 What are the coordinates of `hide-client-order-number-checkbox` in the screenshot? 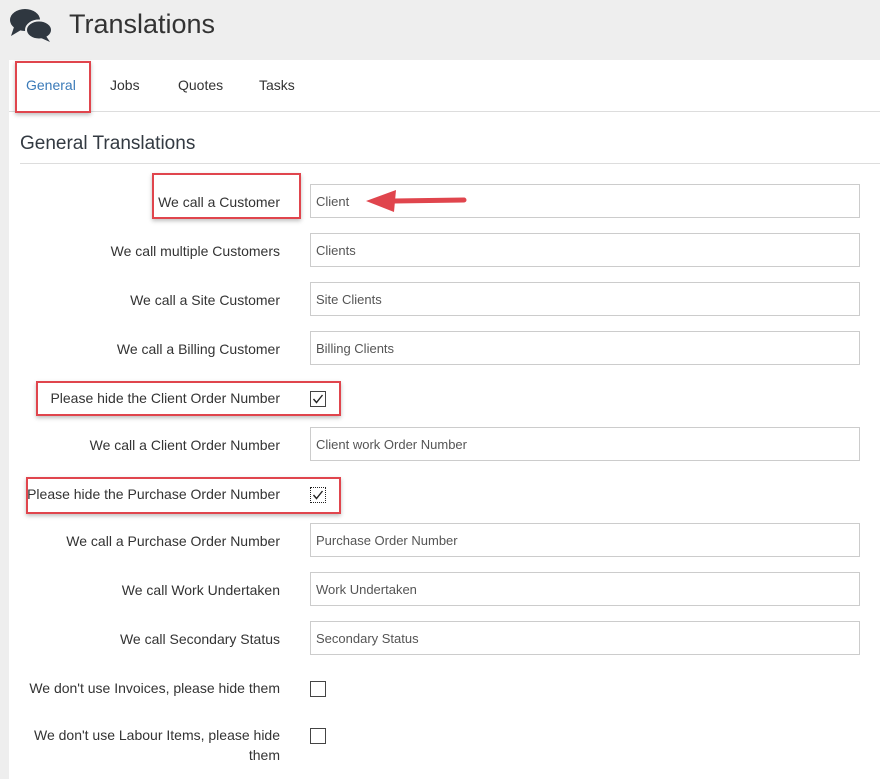 It's located at (318, 399).